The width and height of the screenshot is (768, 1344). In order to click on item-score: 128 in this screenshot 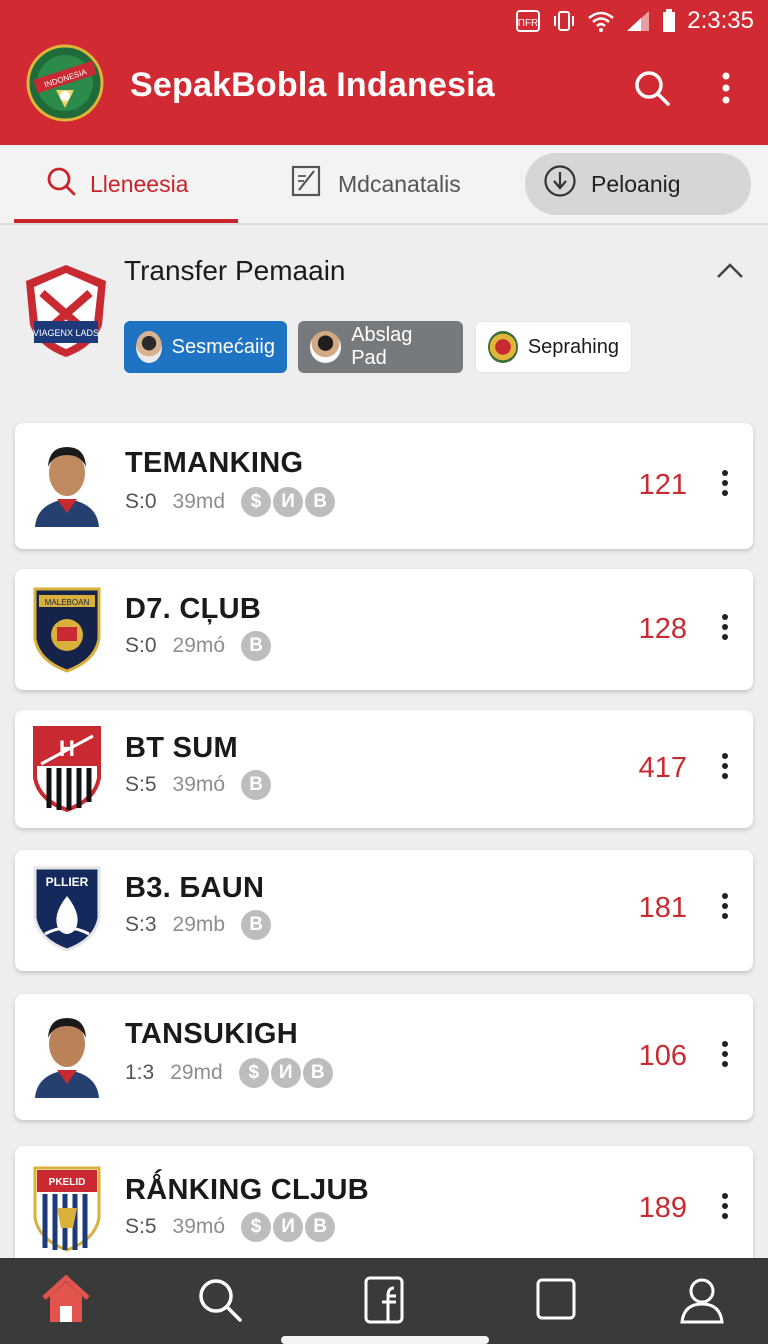, I will do `click(662, 629)`.